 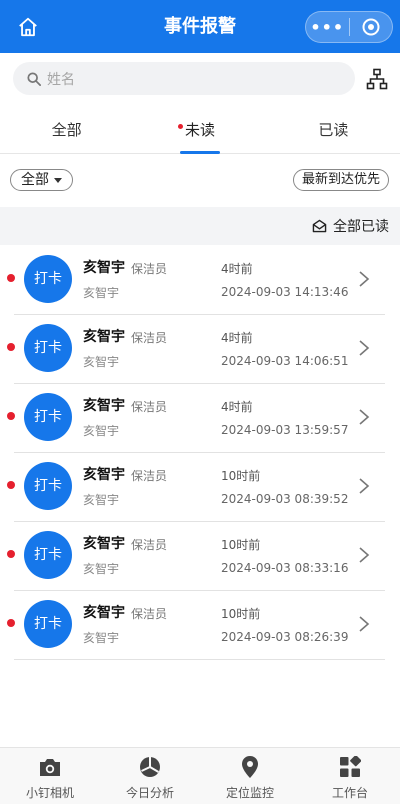 I want to click on tab-read: 已读, so click(x=333, y=130).